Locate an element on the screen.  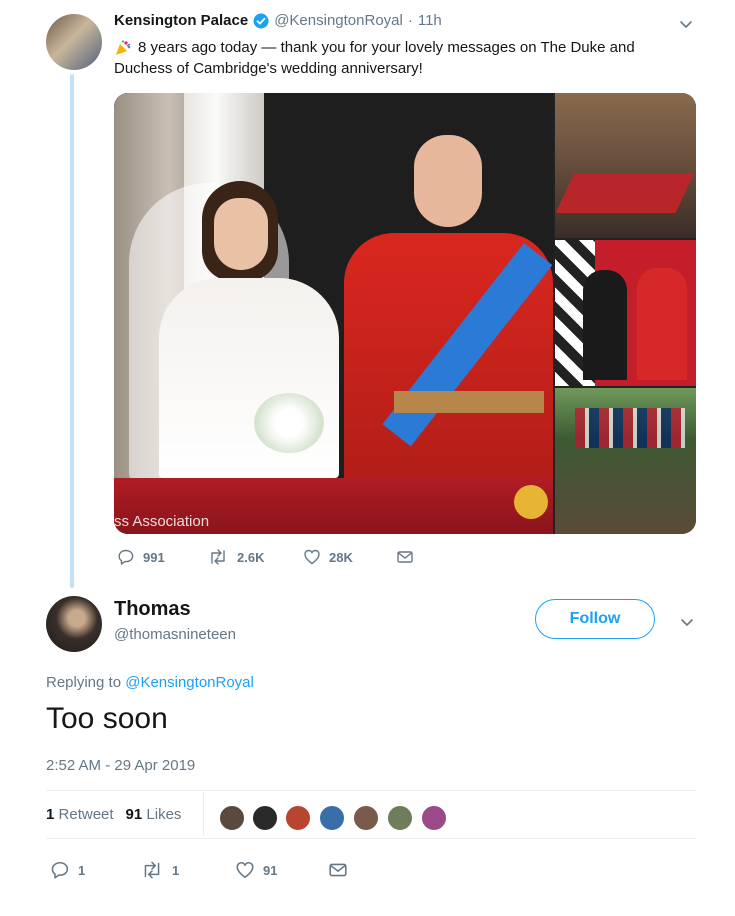
engagement-stats: 1 Retweet 91 Likes is located at coordinates (113, 814).